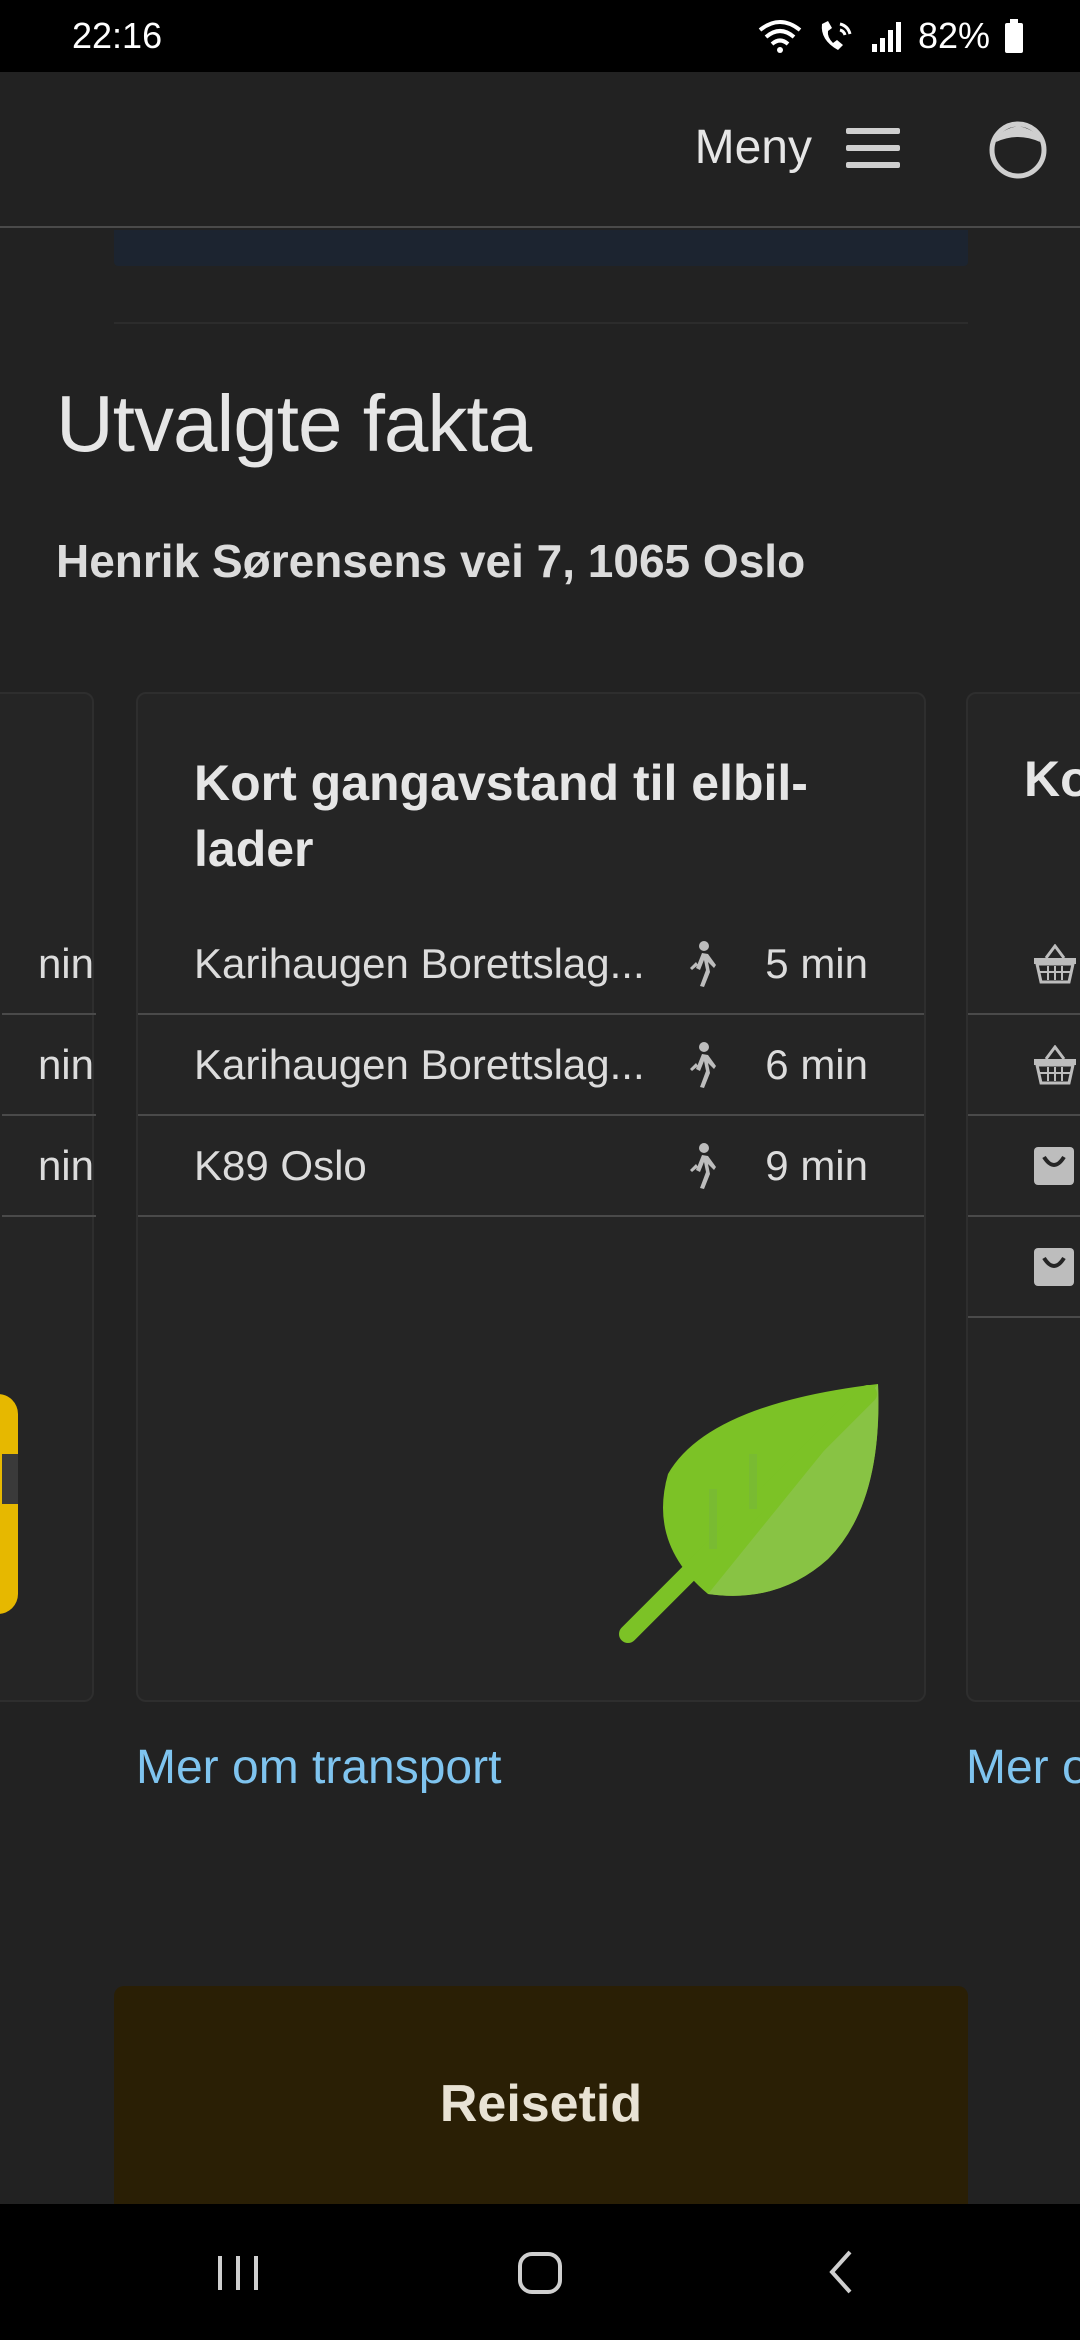  What do you see at coordinates (749, 1513) in the screenshot?
I see `leaf-icon` at bounding box center [749, 1513].